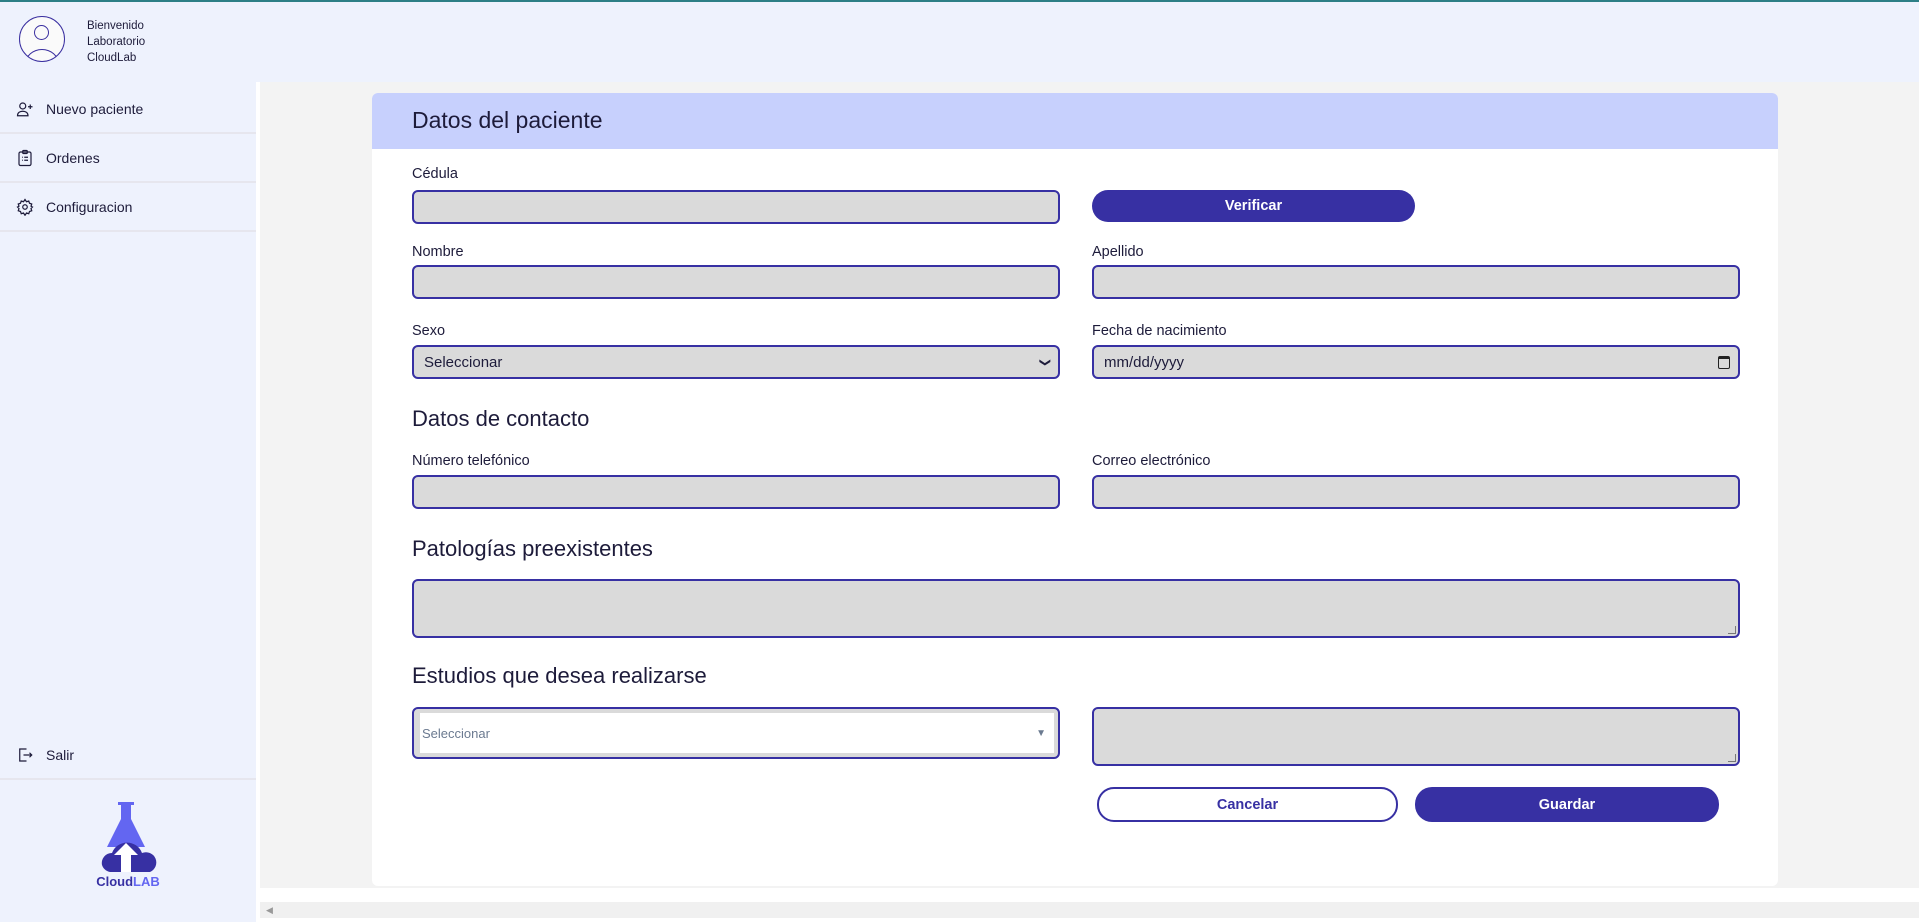 This screenshot has width=1919, height=922. What do you see at coordinates (1076, 608) in the screenshot?
I see `patologias-textarea` at bounding box center [1076, 608].